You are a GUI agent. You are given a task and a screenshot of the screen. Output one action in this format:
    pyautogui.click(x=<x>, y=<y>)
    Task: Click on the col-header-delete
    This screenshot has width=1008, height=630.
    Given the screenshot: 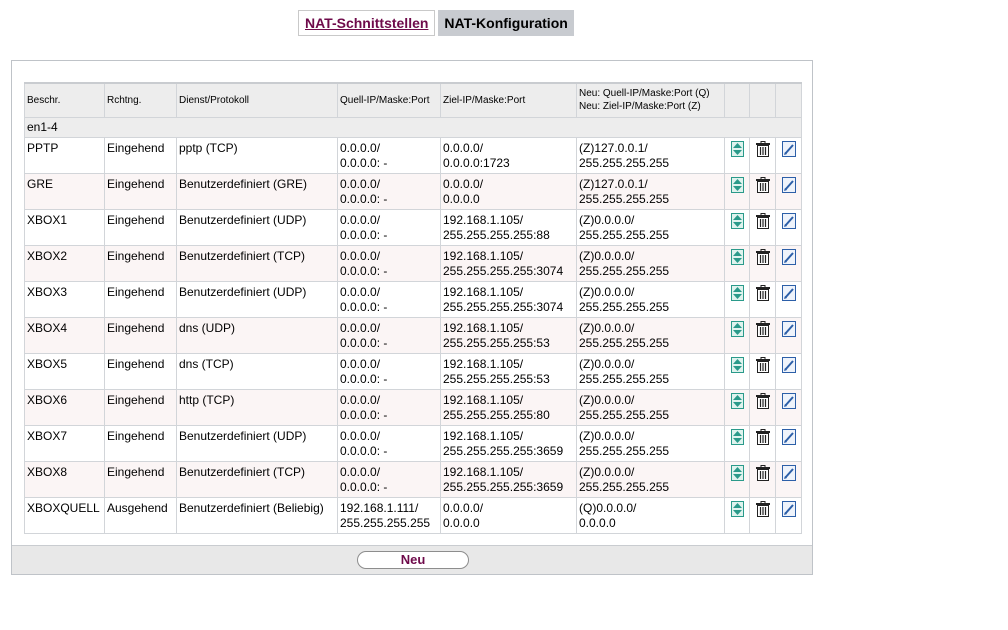 What is the action you would take?
    pyautogui.click(x=762, y=100)
    